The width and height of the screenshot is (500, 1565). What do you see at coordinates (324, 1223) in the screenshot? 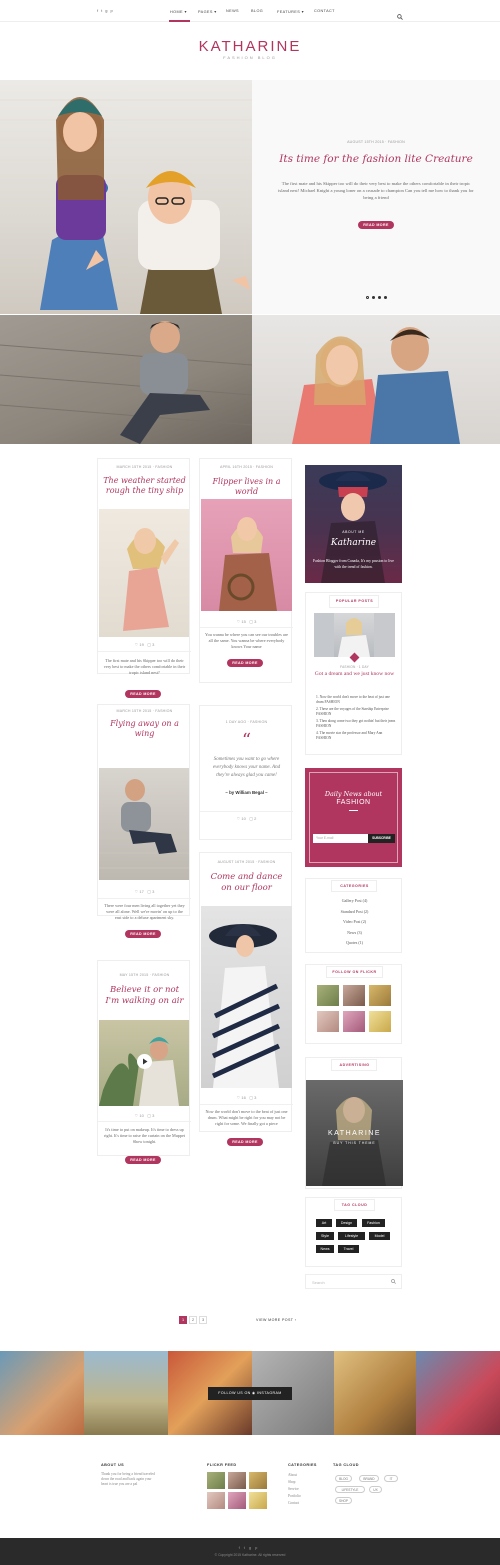
I see `tag-chip: Art` at bounding box center [324, 1223].